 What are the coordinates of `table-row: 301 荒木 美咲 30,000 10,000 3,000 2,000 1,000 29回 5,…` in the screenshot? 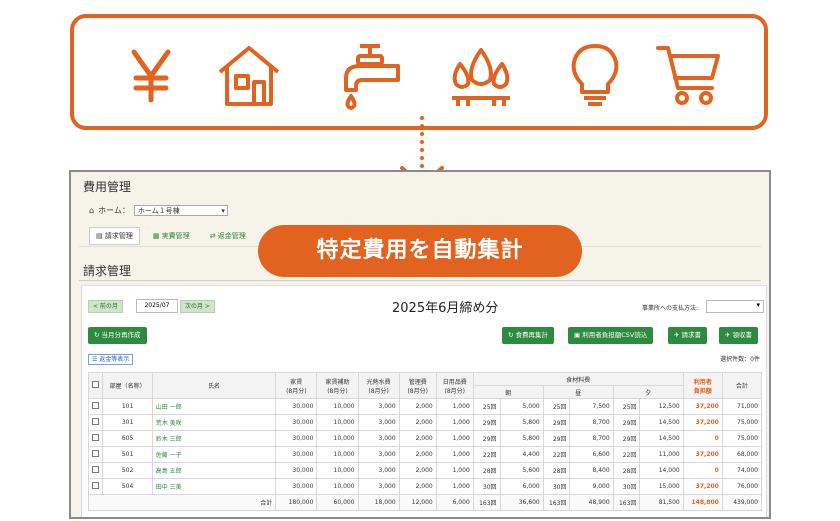 It's located at (425, 422).